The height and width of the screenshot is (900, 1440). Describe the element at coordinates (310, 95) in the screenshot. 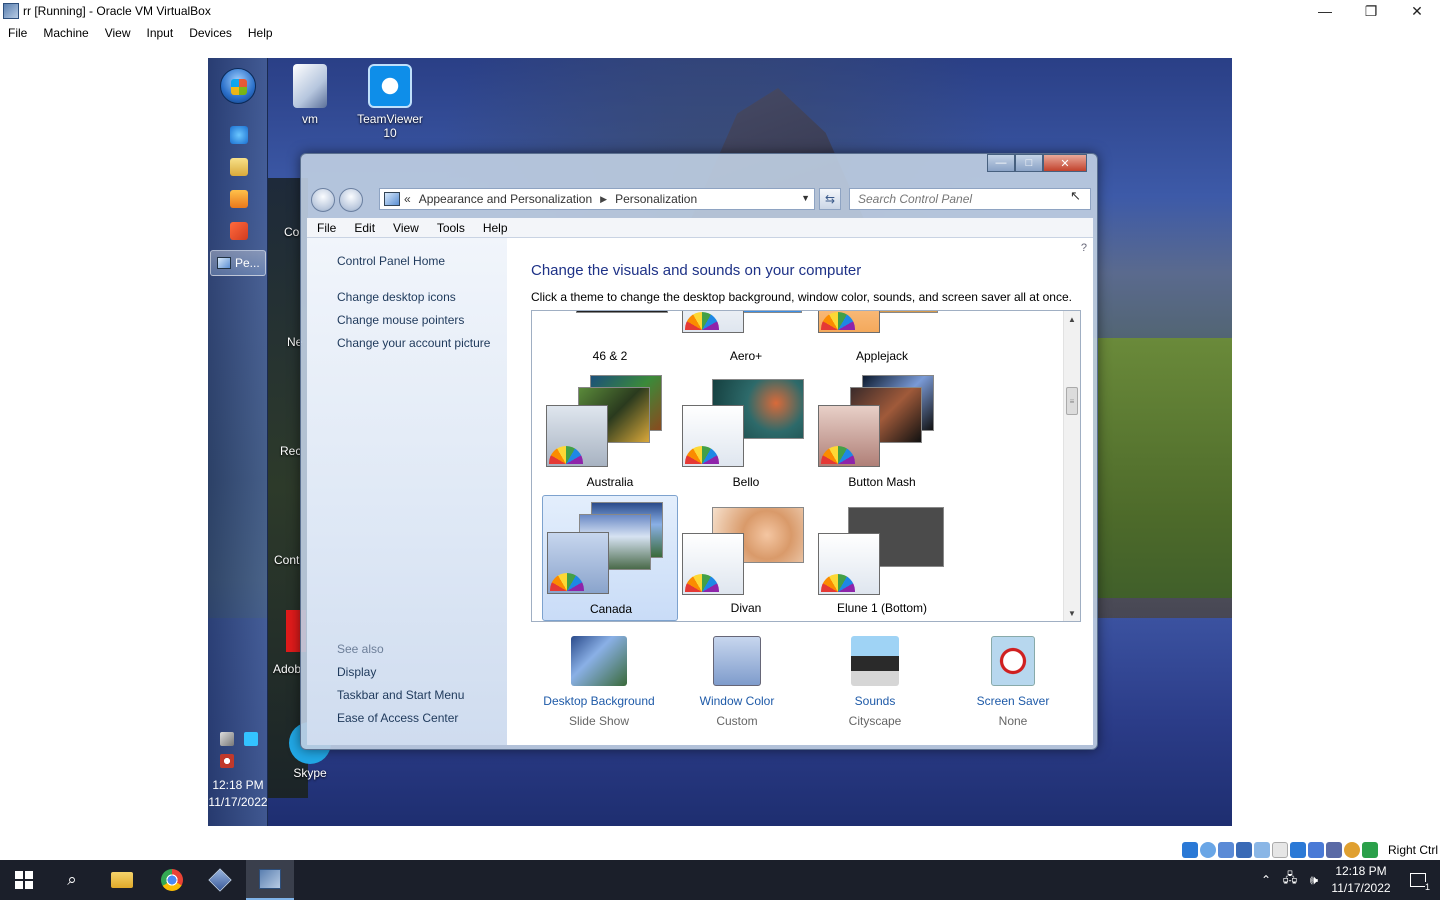

I see `desktop-icon-vm: vm` at that location.